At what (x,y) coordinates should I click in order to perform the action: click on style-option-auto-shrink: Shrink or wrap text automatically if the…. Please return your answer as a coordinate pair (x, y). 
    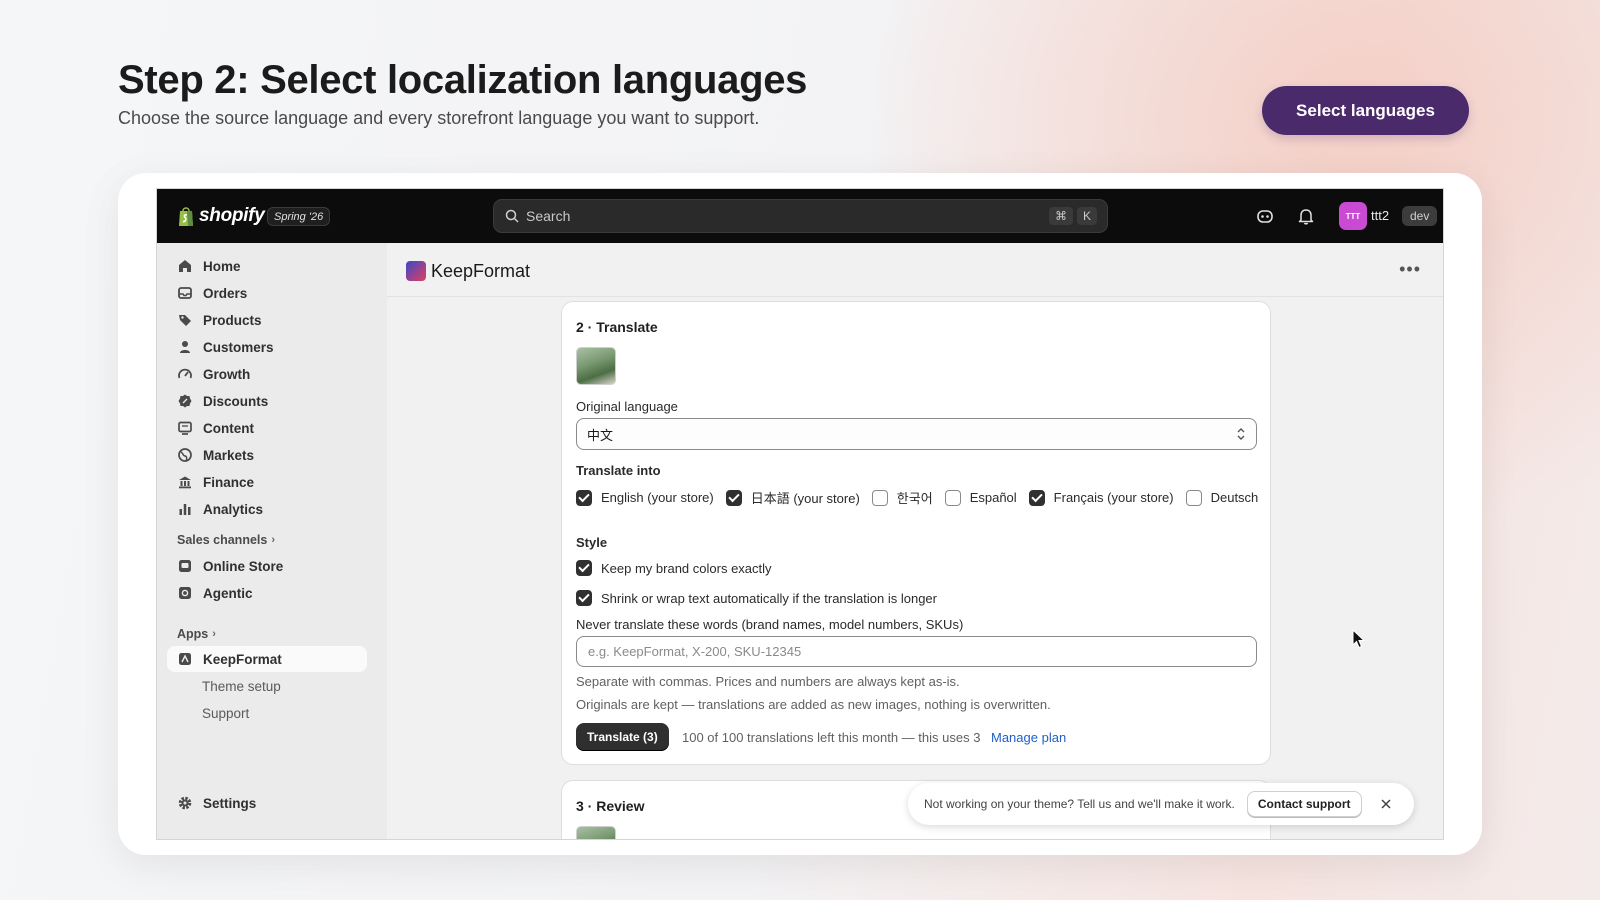
    Looking at the image, I should click on (756, 598).